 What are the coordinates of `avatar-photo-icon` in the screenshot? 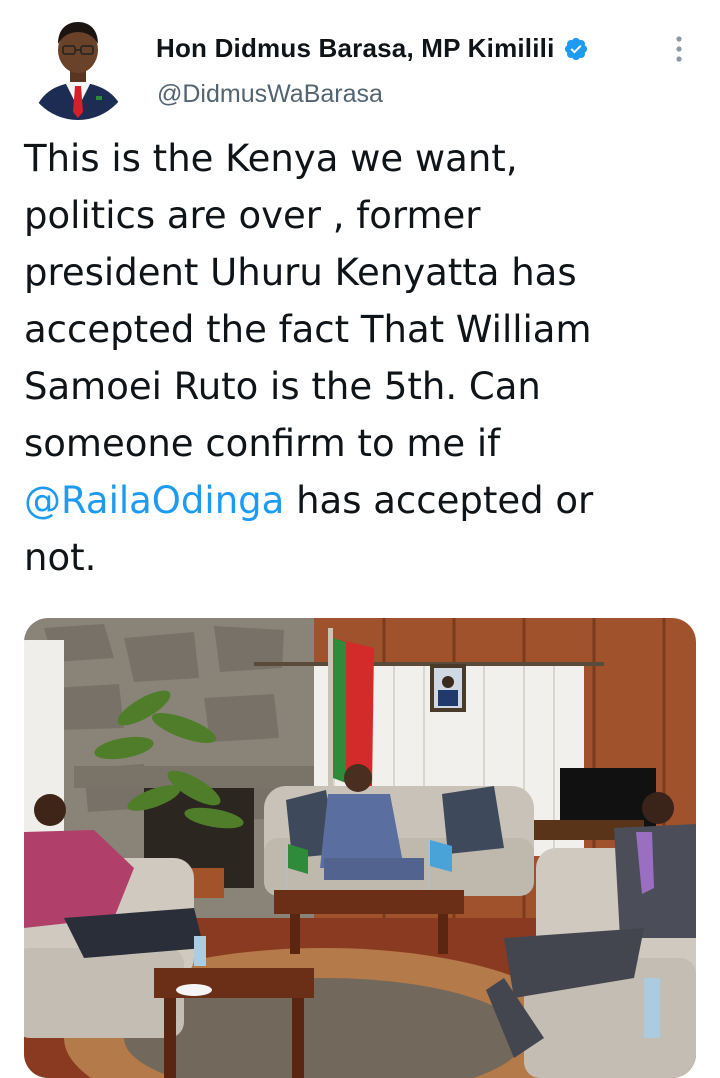 It's located at (78, 66).